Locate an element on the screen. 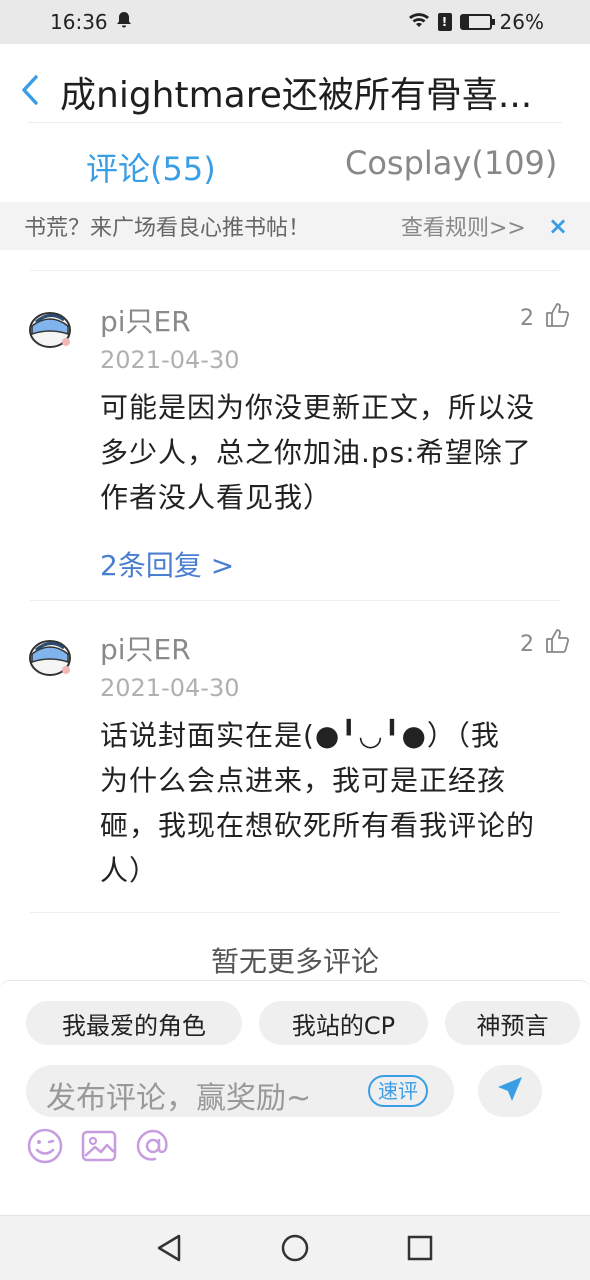  battery-fill is located at coordinates (465, 22).